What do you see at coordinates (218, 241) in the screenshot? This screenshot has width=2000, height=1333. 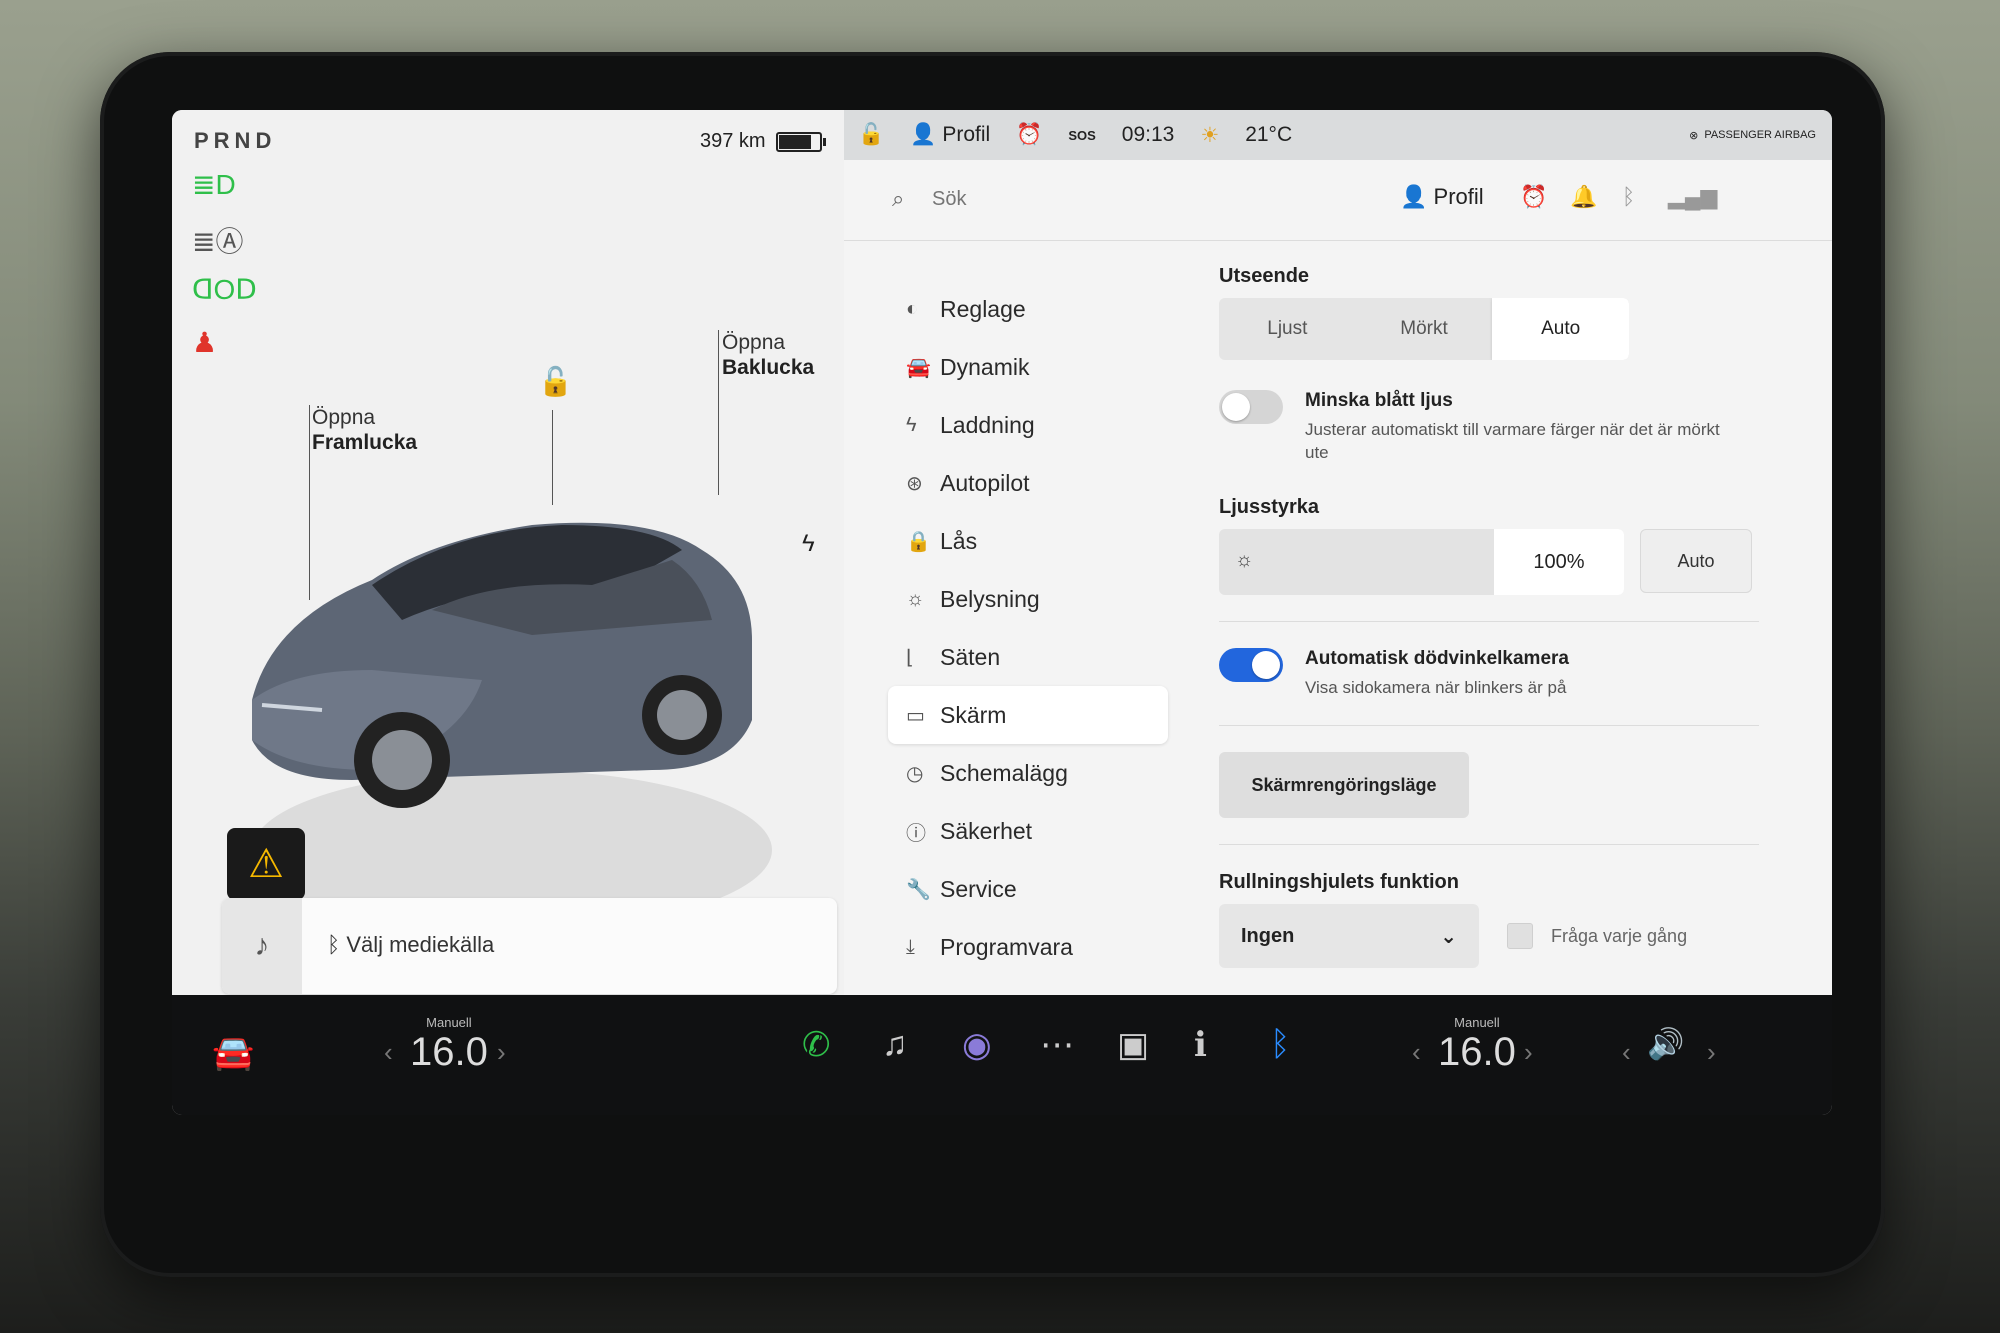 I see `auto-headlight-icon: ≣Ⓐ` at bounding box center [218, 241].